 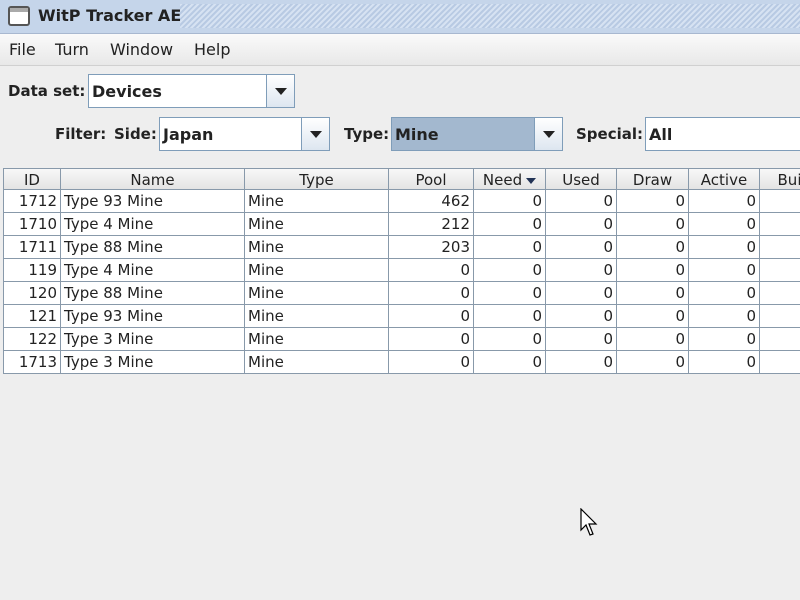 What do you see at coordinates (191, 91) in the screenshot?
I see `dataset-combo: Devices` at bounding box center [191, 91].